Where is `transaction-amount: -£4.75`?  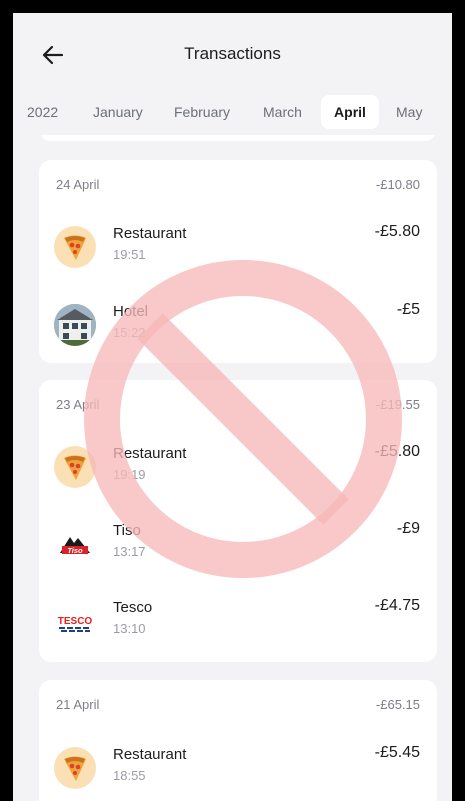
transaction-amount: -£4.75 is located at coordinates (397, 605).